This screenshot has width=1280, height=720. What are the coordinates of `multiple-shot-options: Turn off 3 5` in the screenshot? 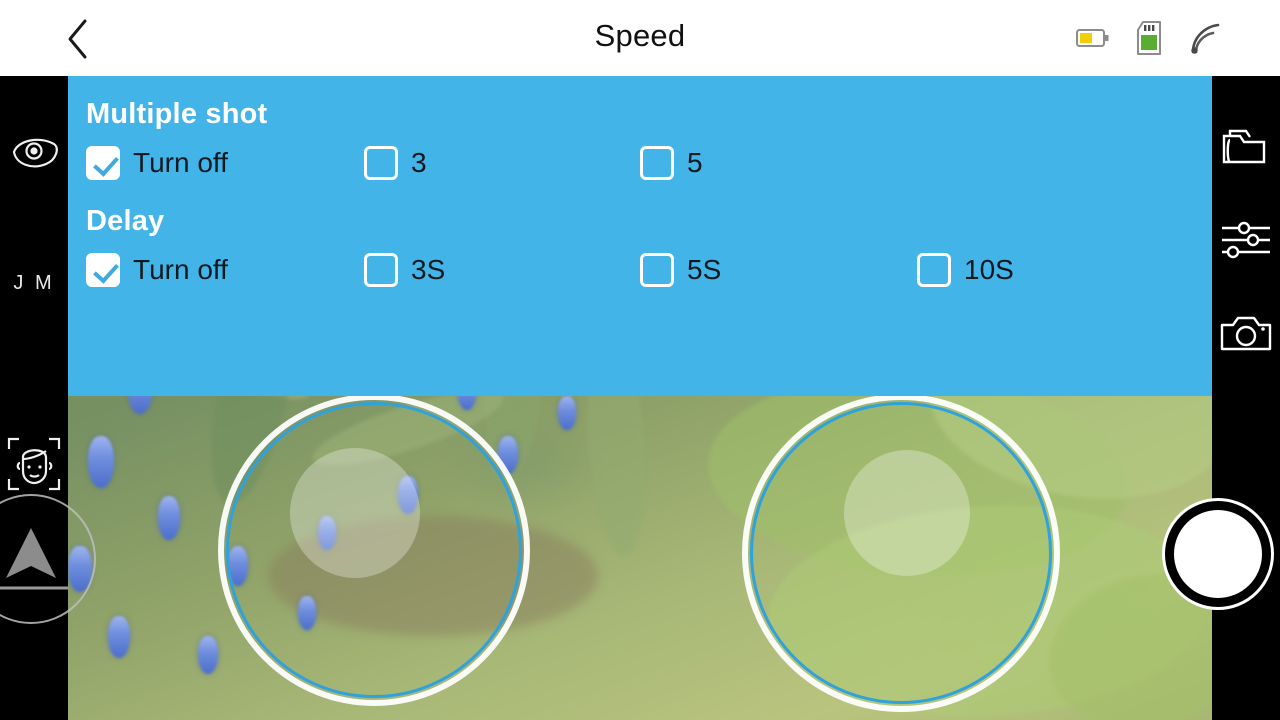 It's located at (640, 163).